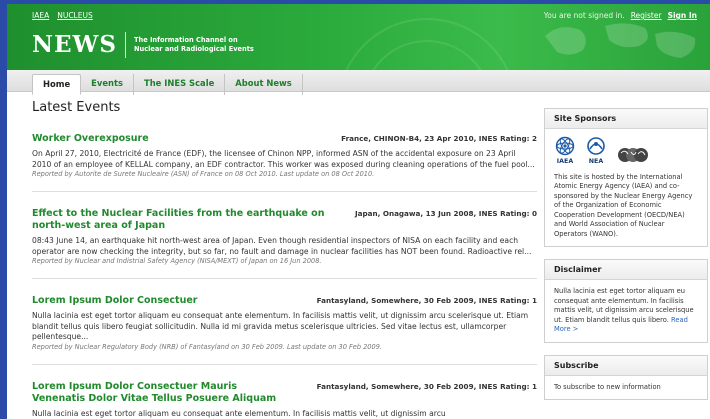 The image size is (710, 419). What do you see at coordinates (75, 15) in the screenshot?
I see `nucleus-link: NUCLEUS` at bounding box center [75, 15].